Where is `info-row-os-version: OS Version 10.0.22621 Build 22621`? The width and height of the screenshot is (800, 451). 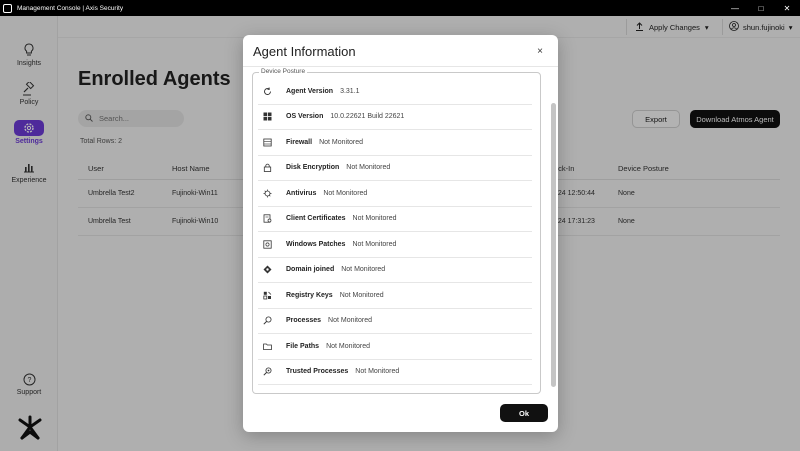 info-row-os-version: OS Version 10.0.22621 Build 22621 is located at coordinates (395, 117).